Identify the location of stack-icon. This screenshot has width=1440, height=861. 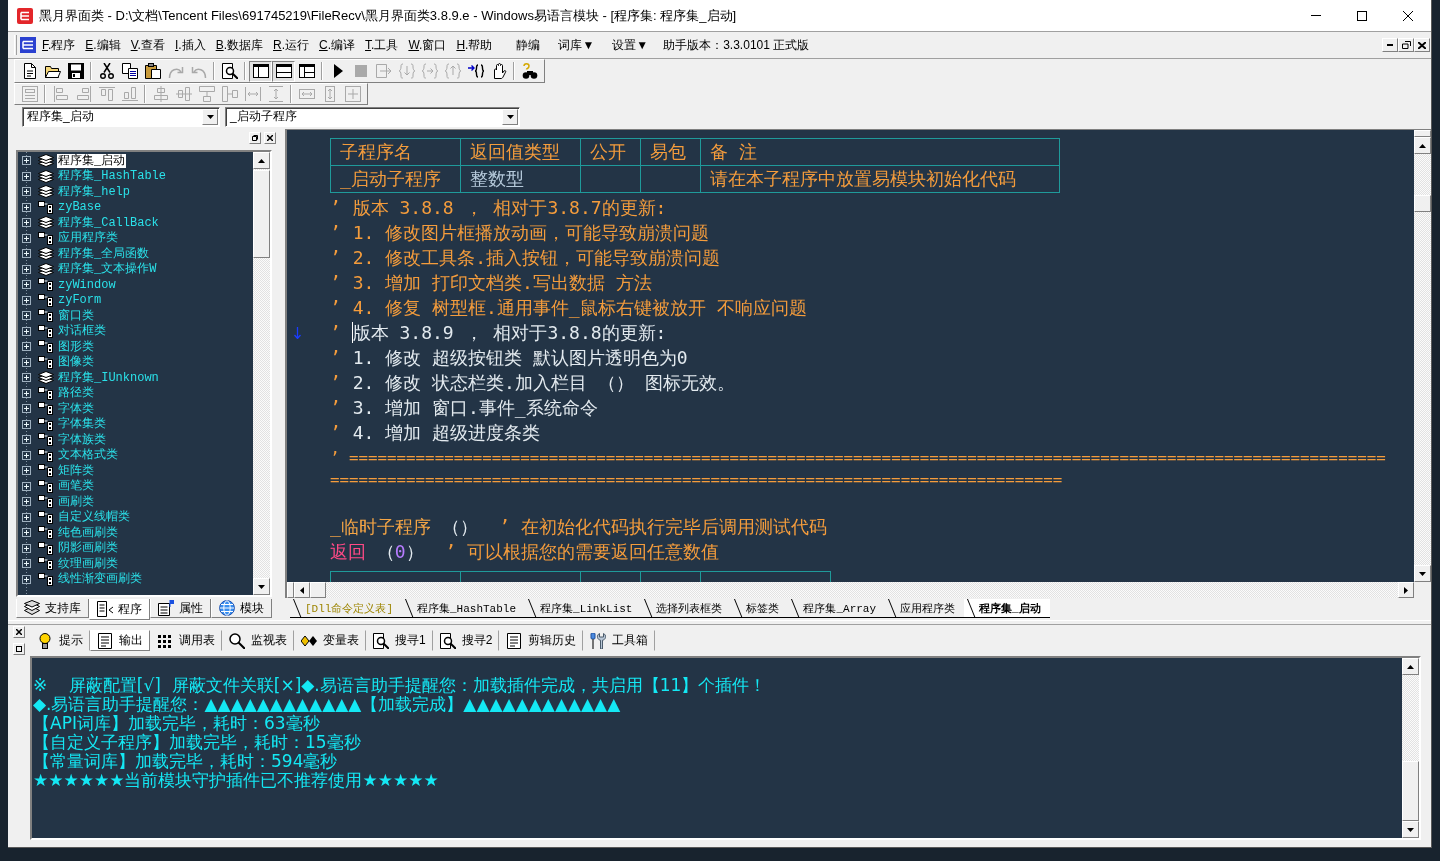
(46, 161).